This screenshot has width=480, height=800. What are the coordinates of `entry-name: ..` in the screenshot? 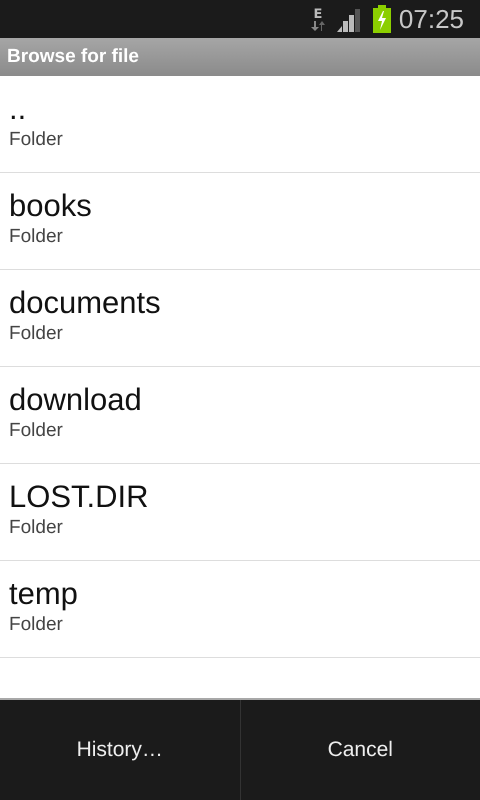 It's located at (18, 109).